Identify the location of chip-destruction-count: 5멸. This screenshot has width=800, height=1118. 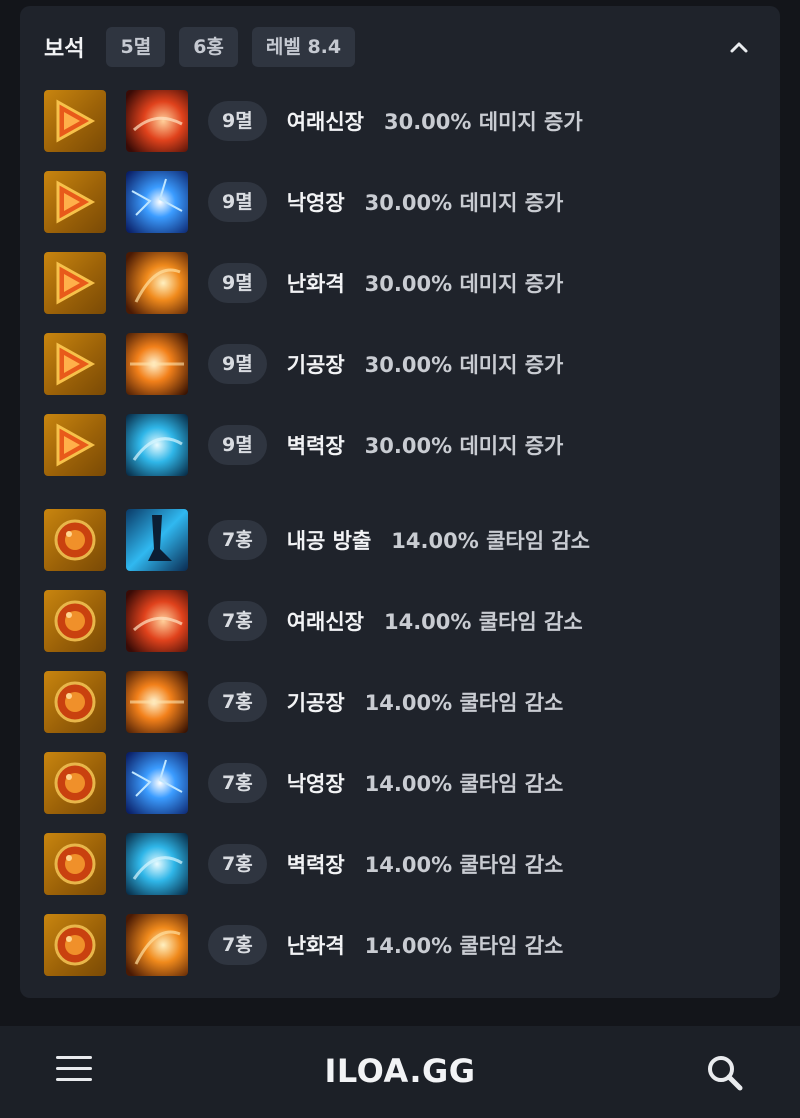
(136, 47).